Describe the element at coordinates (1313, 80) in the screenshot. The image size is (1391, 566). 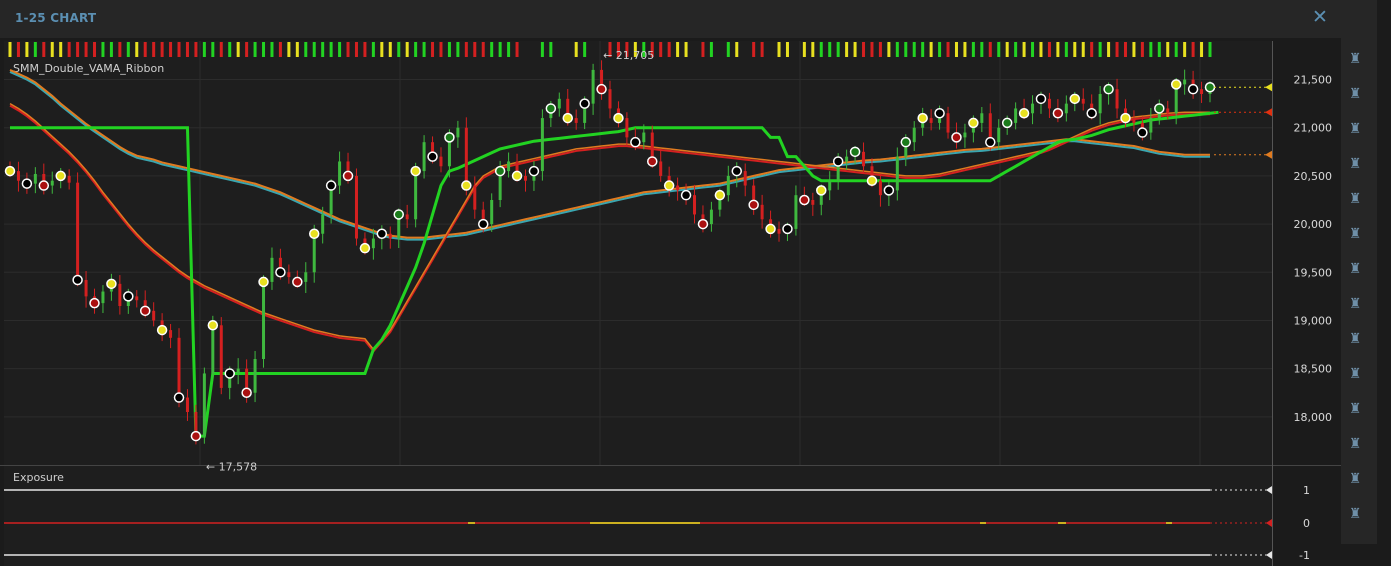
I see `y-tick-label: 21,500` at that location.